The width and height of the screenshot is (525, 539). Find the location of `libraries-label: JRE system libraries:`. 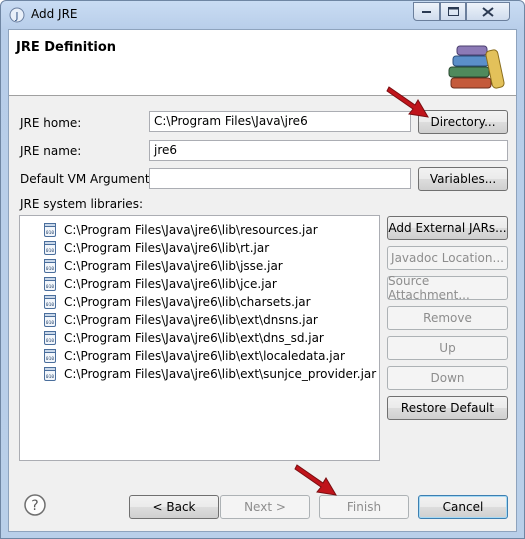

libraries-label: JRE system libraries: is located at coordinates (81, 204).